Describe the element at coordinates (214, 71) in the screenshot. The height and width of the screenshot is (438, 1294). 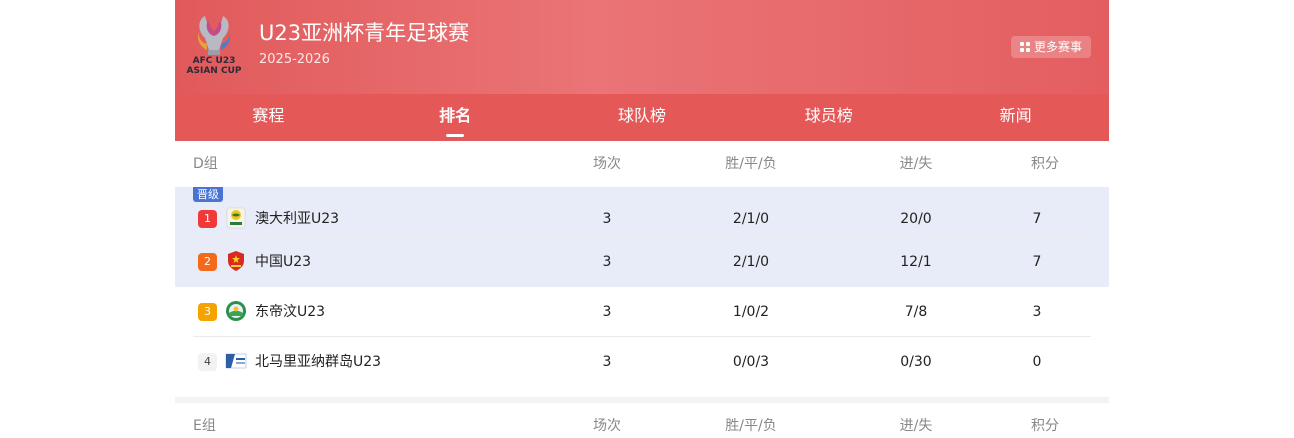
I see `logo-caption-line2: ASIAN CUP` at that location.